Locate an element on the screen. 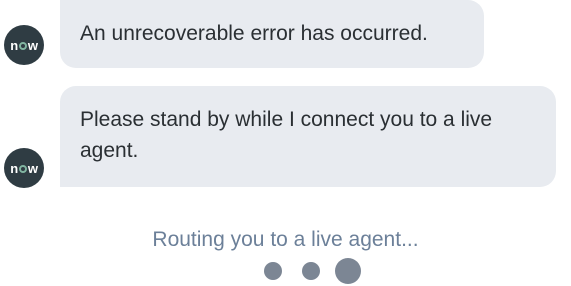 This screenshot has width=571, height=286. message-text: An unrecoverable error has occurred. is located at coordinates (254, 33).